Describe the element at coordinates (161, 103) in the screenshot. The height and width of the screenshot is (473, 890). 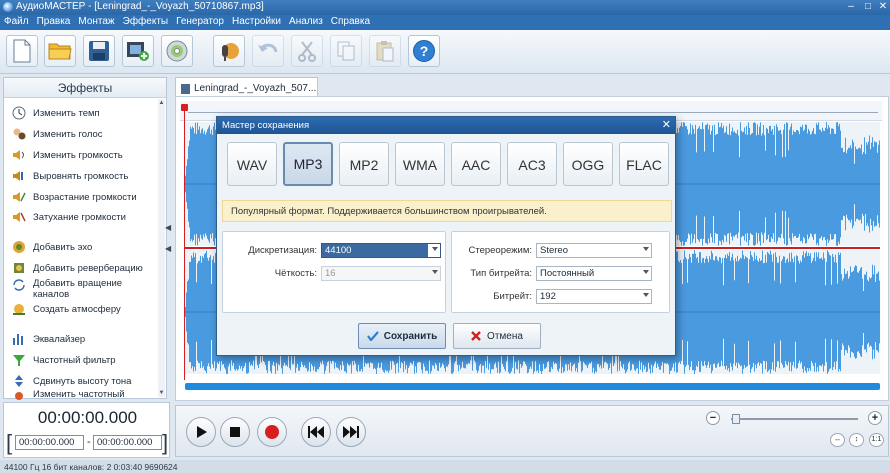
I see `scroll-up-arrow: ▲` at that location.